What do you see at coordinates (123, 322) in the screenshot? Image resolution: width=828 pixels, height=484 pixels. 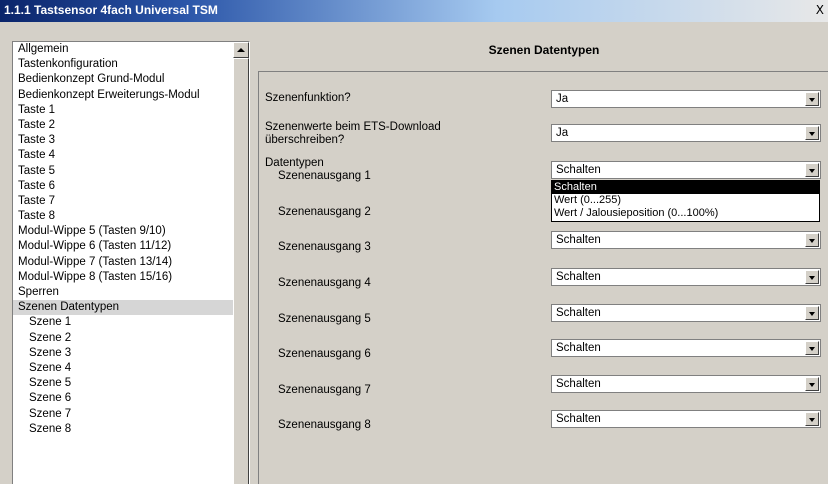 I see `tree-item-szene-1: Szene 1` at bounding box center [123, 322].